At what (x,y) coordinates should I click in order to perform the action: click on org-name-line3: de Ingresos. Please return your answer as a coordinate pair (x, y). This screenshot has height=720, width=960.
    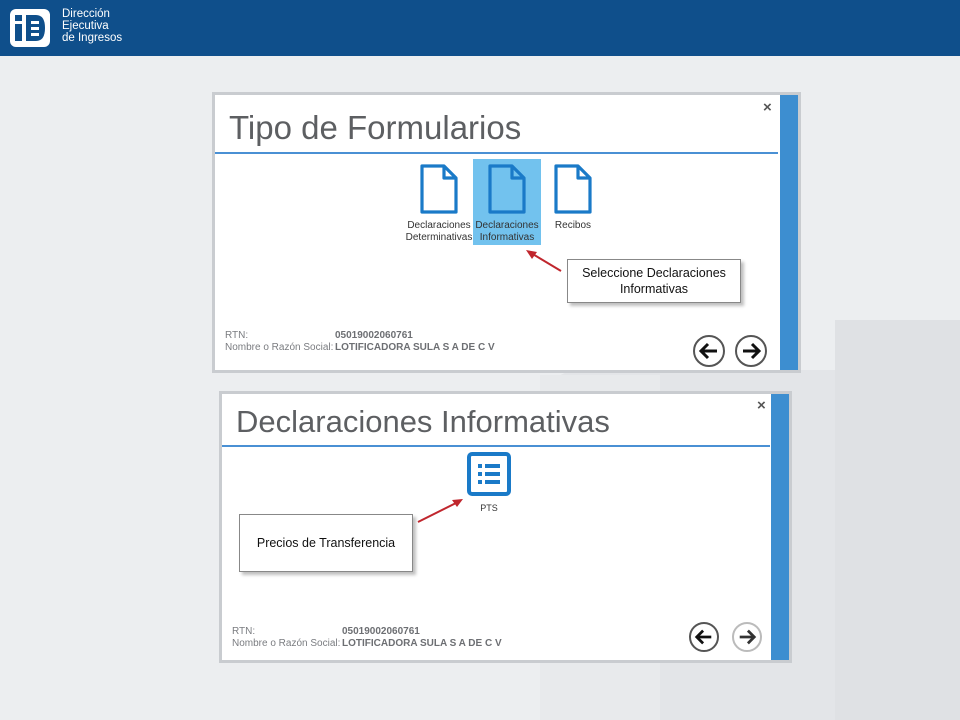
    Looking at the image, I should click on (92, 38).